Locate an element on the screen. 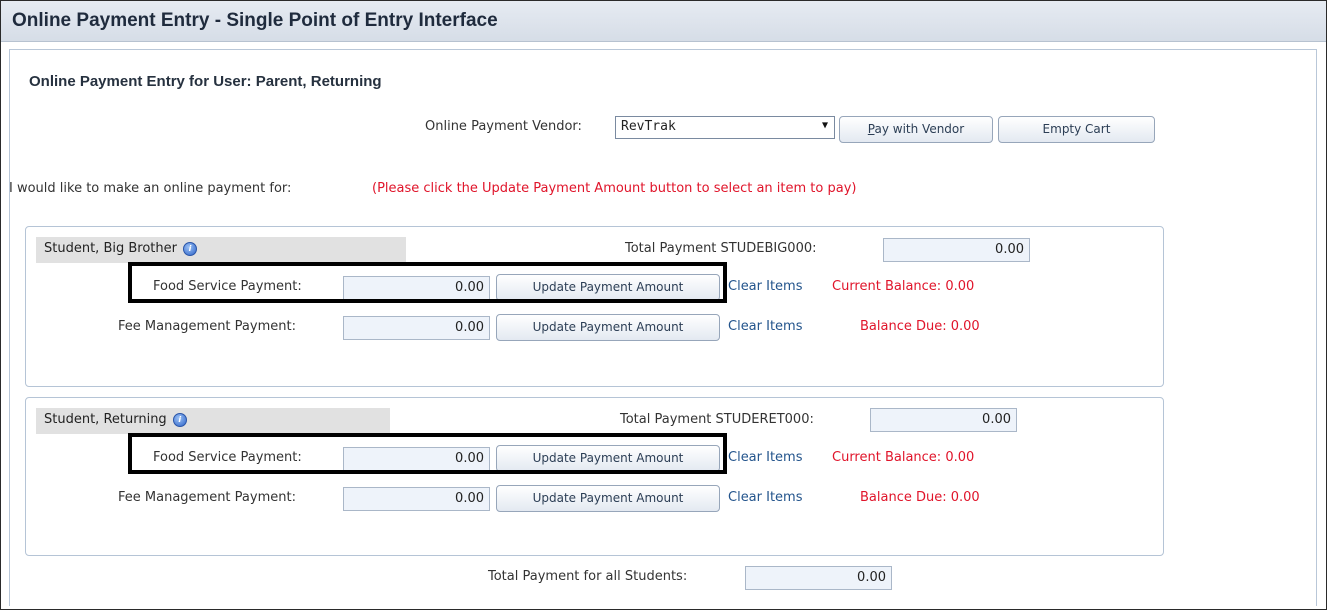 The width and height of the screenshot is (1327, 610). student-header-1: Student, Big Brother i is located at coordinates (221, 250).